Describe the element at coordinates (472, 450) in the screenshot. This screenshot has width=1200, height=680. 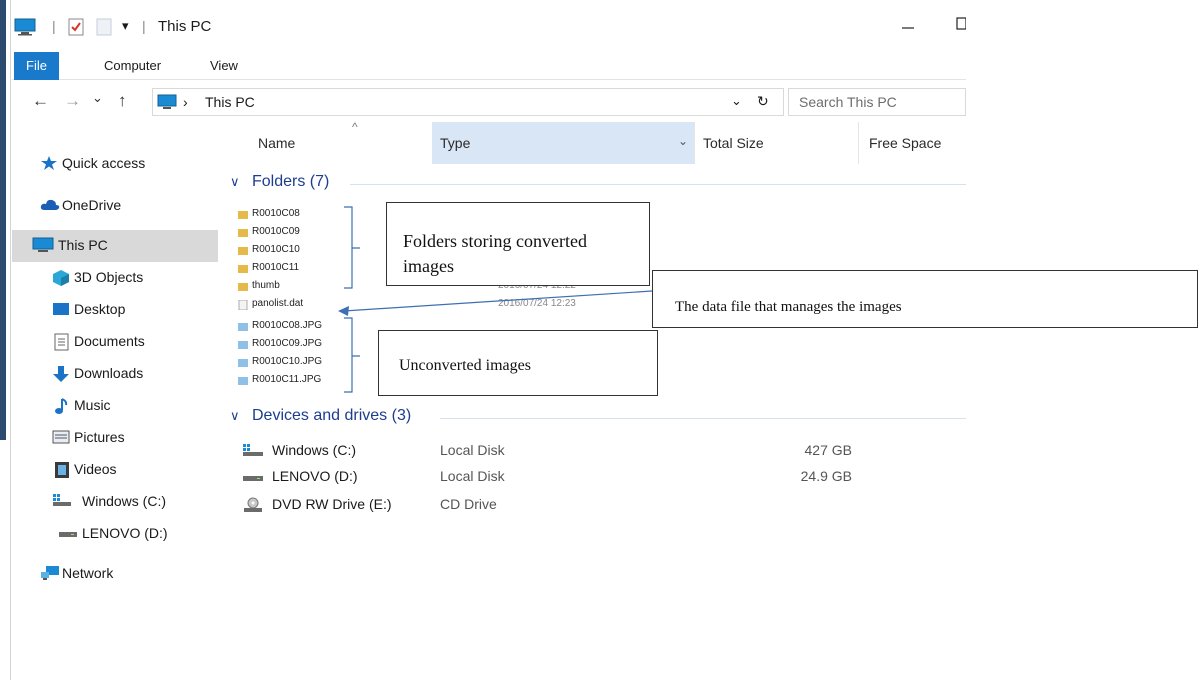
I see `drive-type: Local Disk` at that location.